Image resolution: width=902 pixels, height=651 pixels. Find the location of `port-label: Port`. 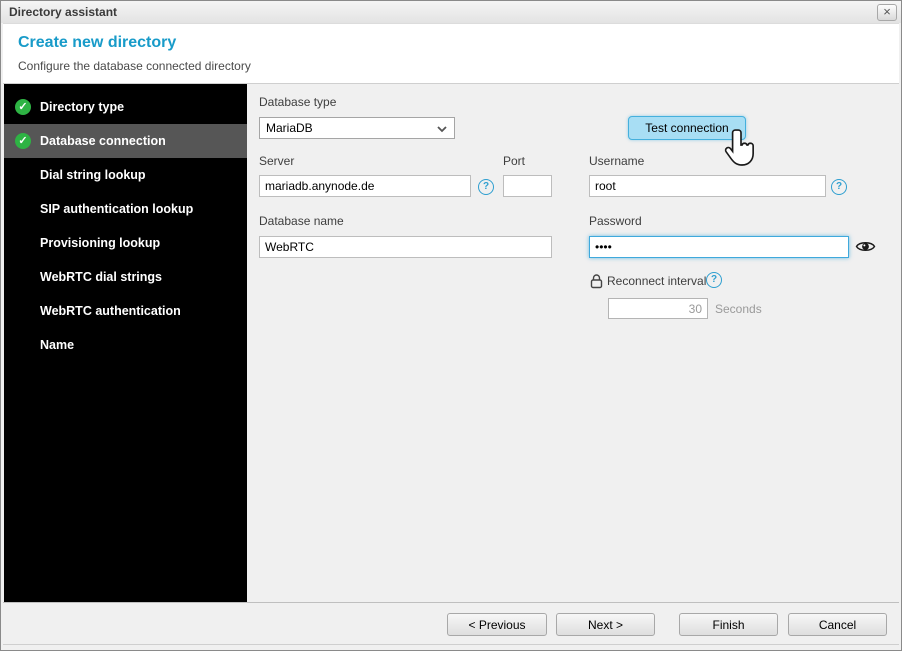

port-label: Port is located at coordinates (514, 161).